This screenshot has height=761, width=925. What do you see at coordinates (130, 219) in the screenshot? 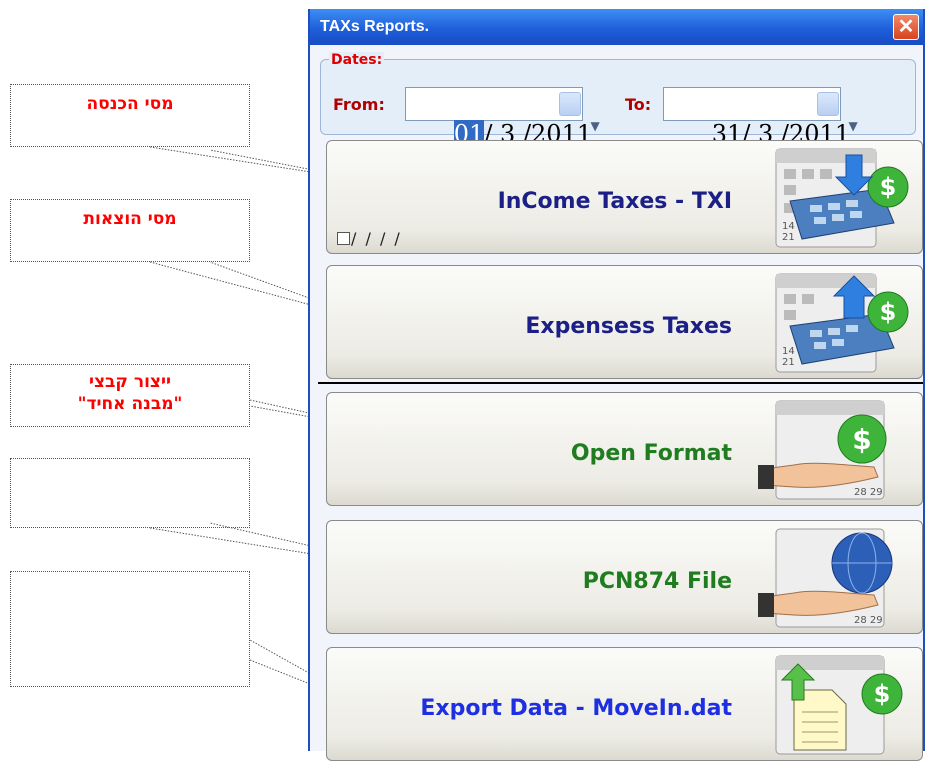
I see `callout-expenses-taxes-text: מסי הוצאות` at bounding box center [130, 219].